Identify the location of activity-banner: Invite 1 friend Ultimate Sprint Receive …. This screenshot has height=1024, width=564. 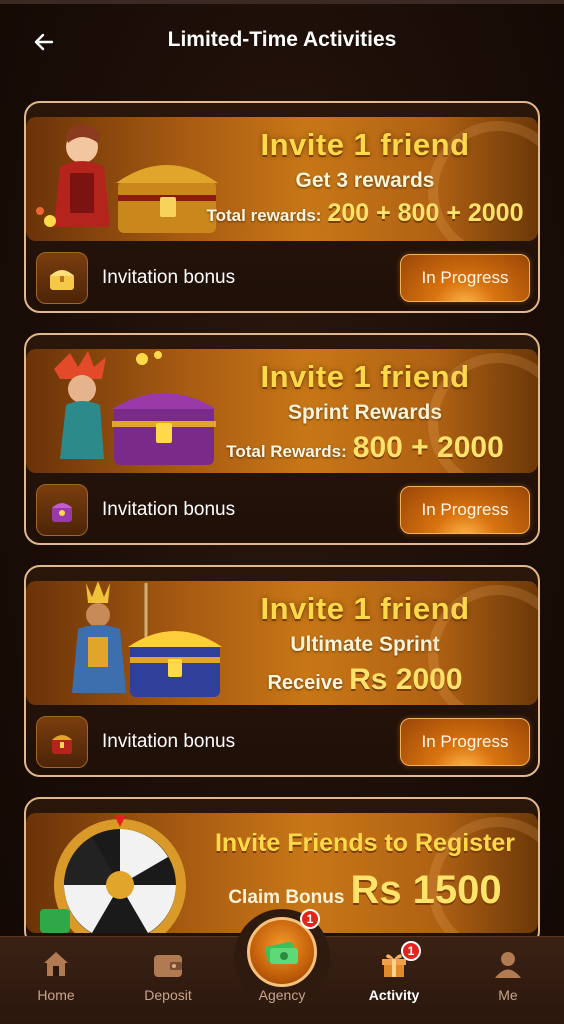
(282, 643).